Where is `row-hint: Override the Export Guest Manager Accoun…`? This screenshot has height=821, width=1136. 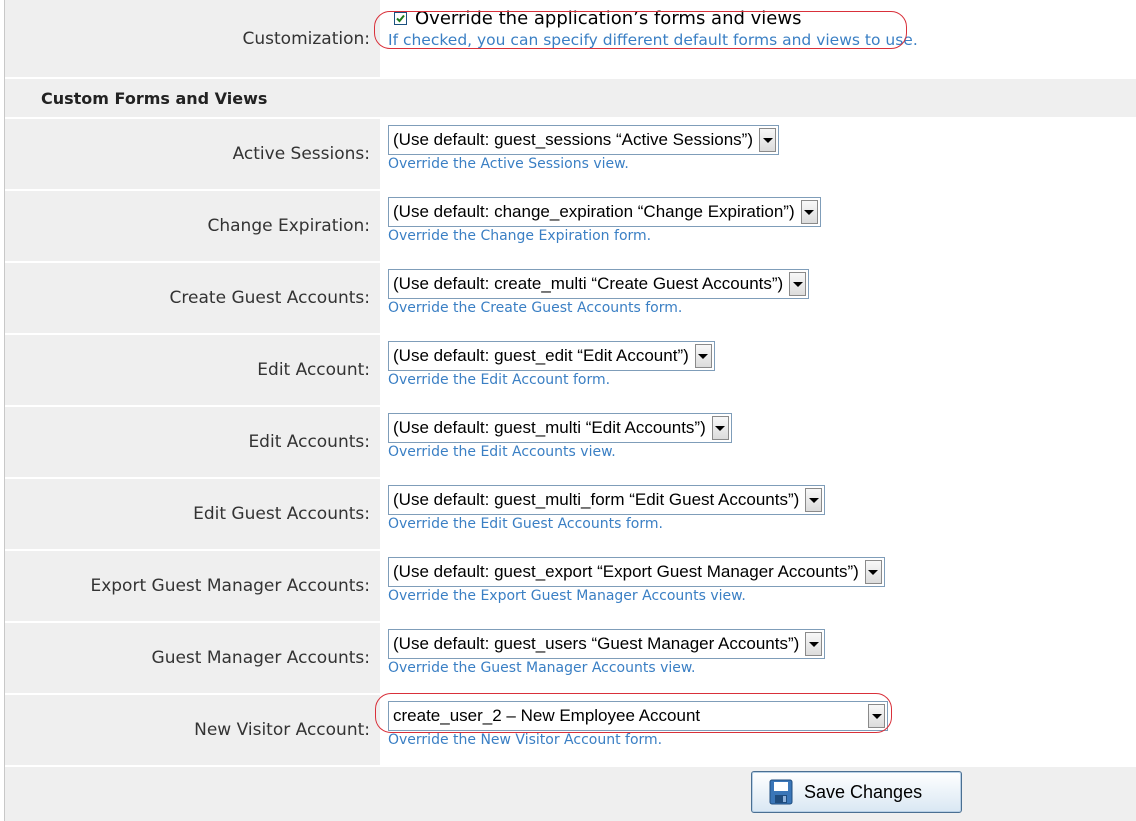 row-hint: Override the Export Guest Manager Accoun… is located at coordinates (567, 596).